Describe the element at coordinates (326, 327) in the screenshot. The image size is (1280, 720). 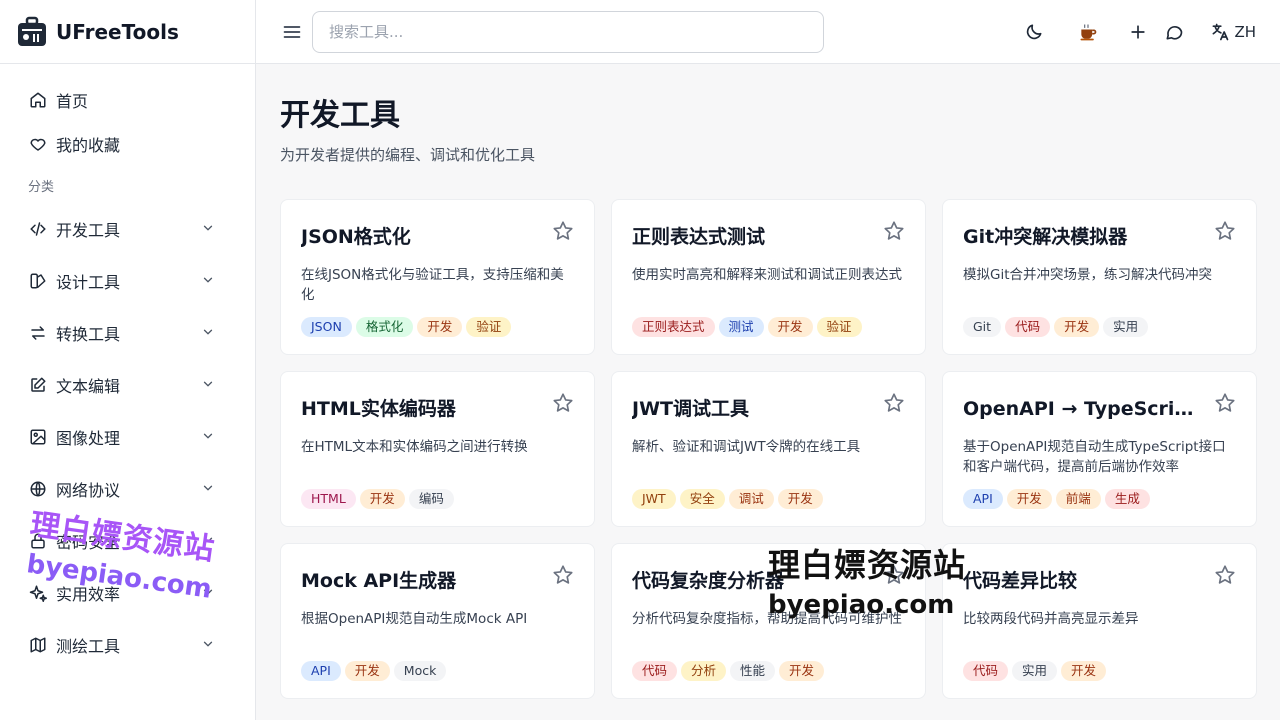
I see `tag-badge: JSON` at that location.